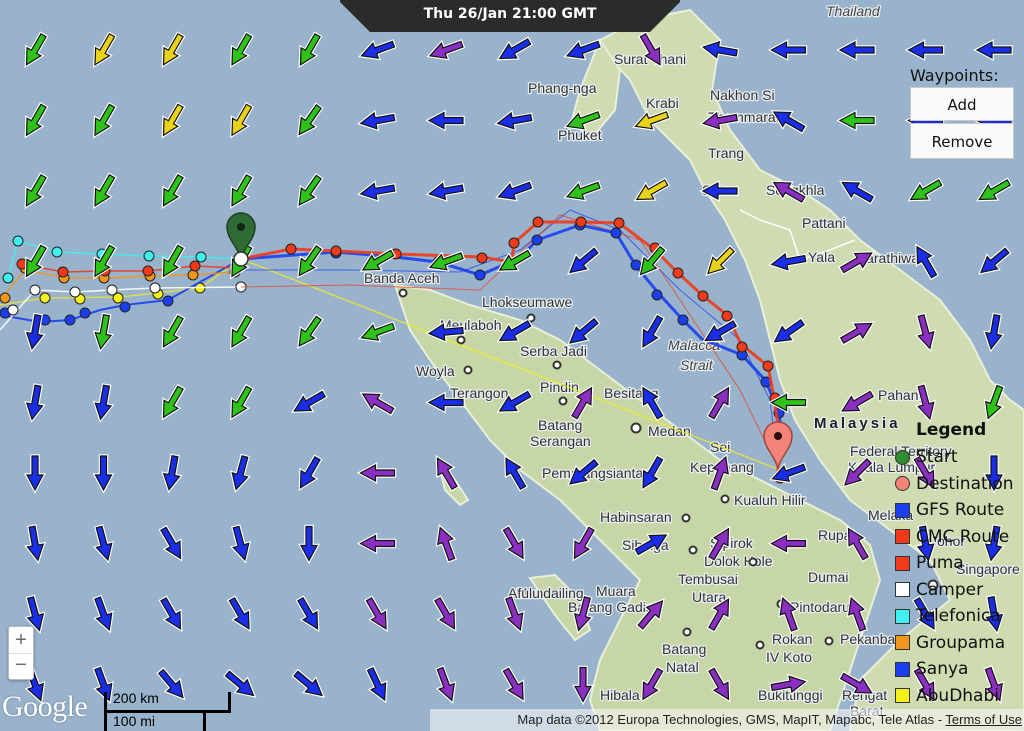 This screenshot has width=1024, height=731. Describe the element at coordinates (960, 510) in the screenshot. I see `legend-item-label: GFS Route` at that location.